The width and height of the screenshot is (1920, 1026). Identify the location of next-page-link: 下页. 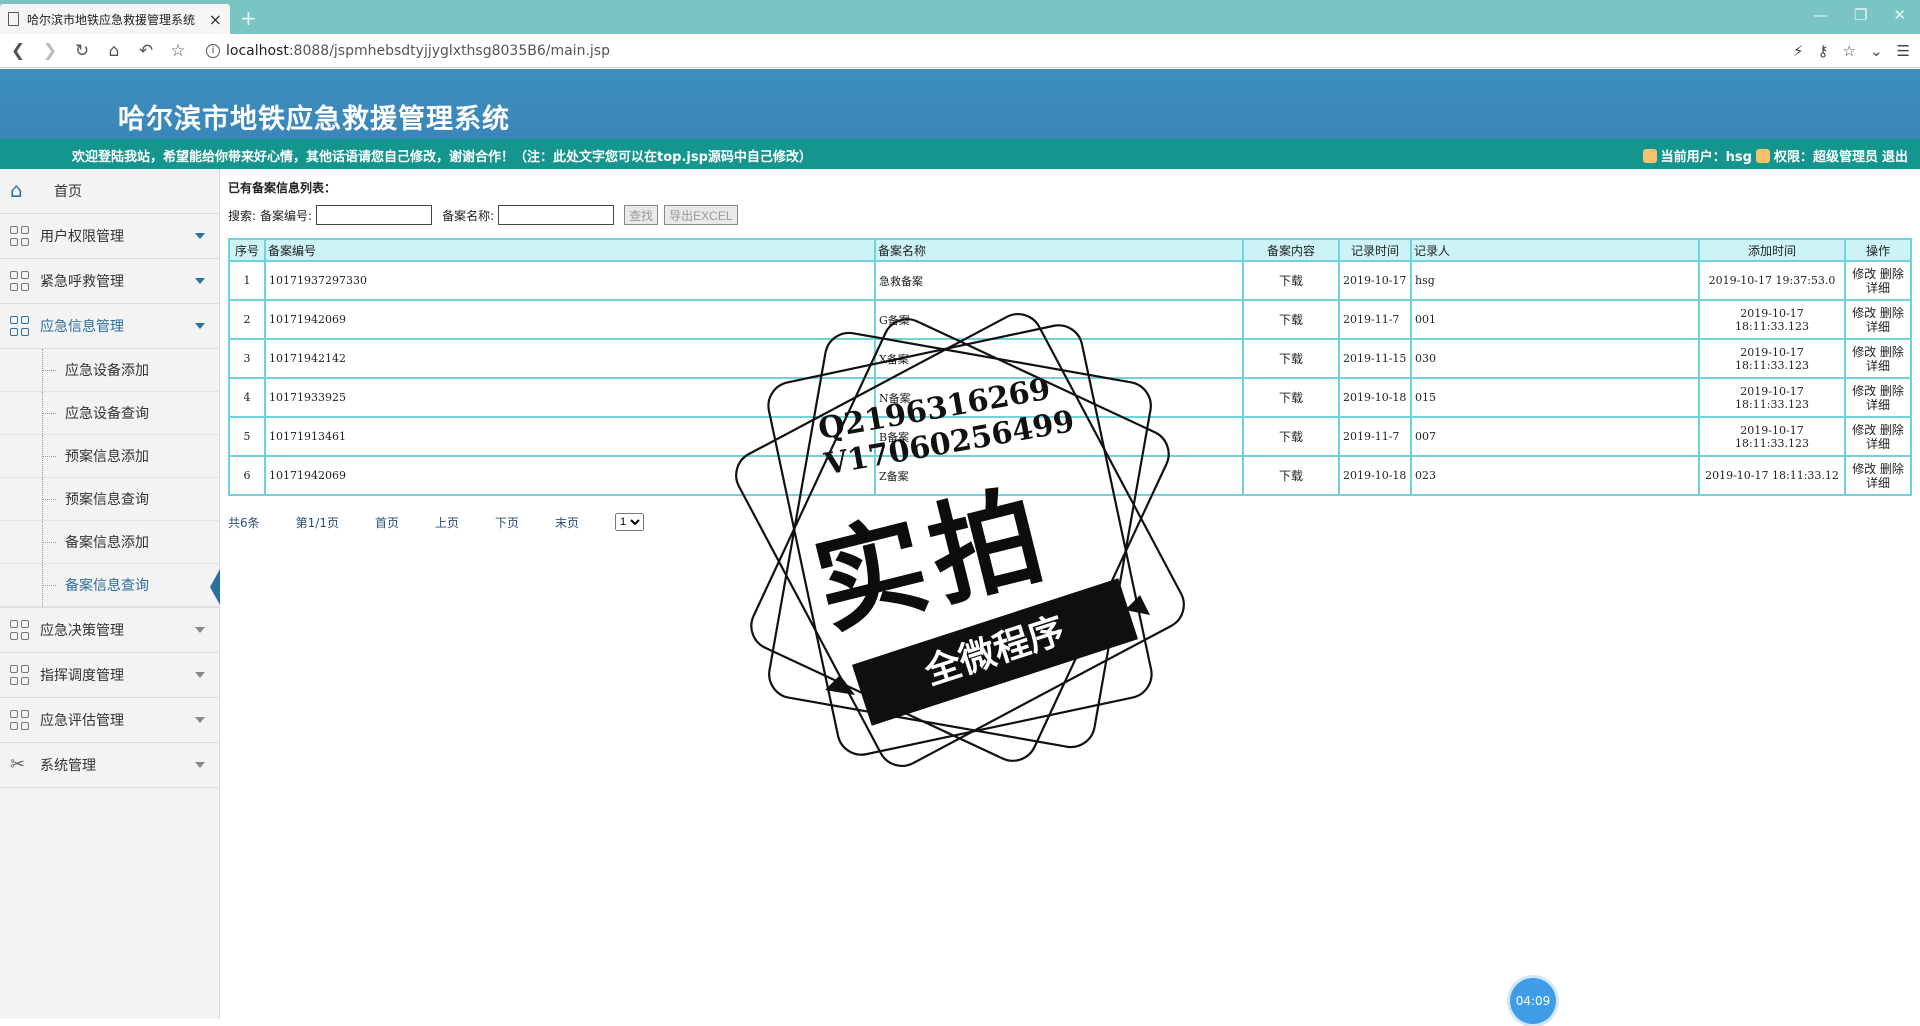
(507, 522).